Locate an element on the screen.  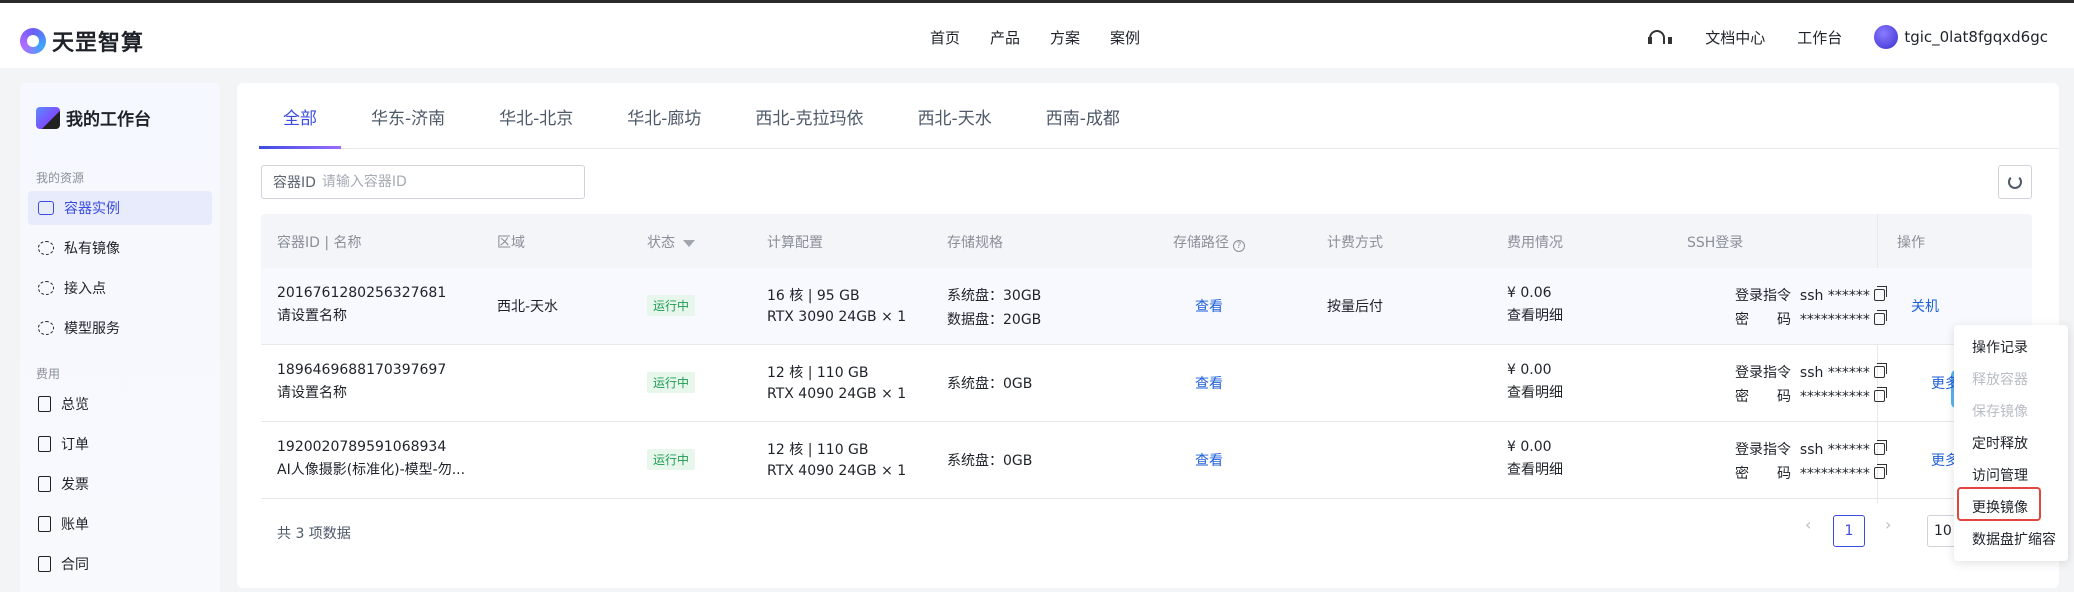
region-tabs: 全部 华东-济南 华北-北京 华北-廊坊 西北-克拉玛依 西北-天水 西南-成都 is located at coordinates (1159, 116).